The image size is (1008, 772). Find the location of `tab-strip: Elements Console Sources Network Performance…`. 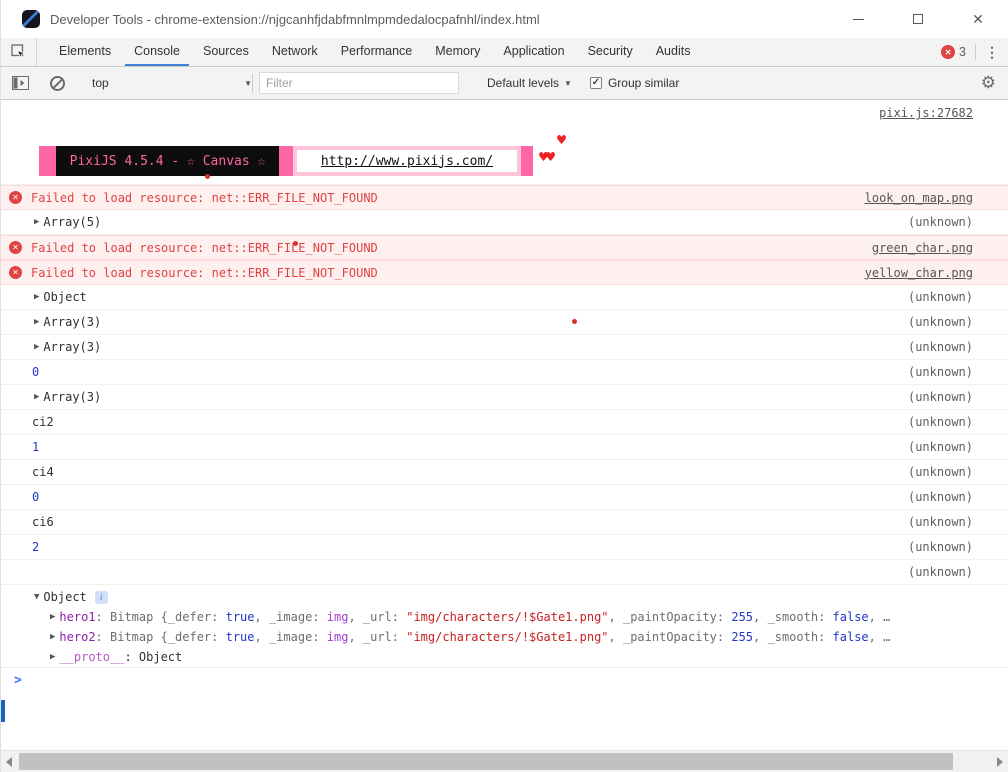

tab-strip: Elements Console Sources Network Performance… is located at coordinates (372, 52).